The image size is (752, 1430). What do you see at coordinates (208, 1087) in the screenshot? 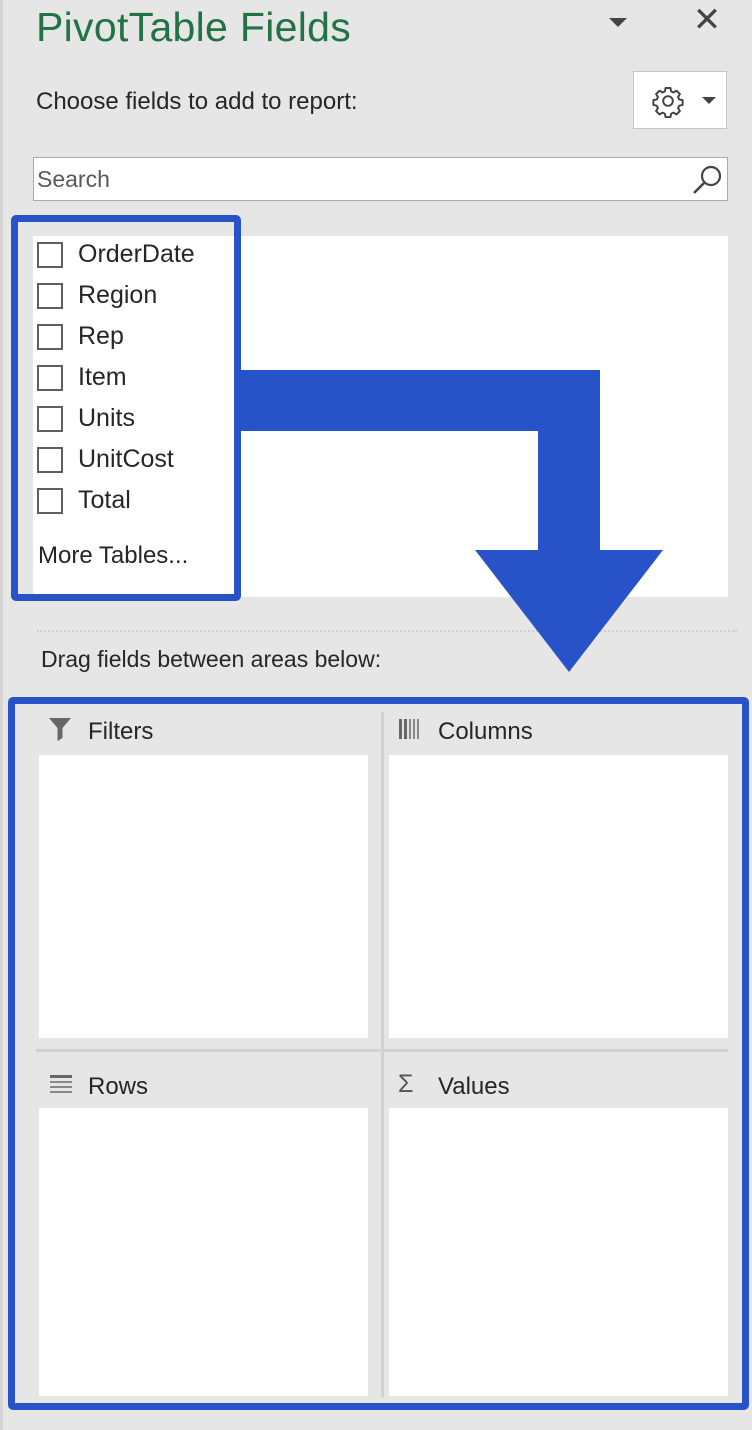
I see `rows-area-header: Rows` at bounding box center [208, 1087].